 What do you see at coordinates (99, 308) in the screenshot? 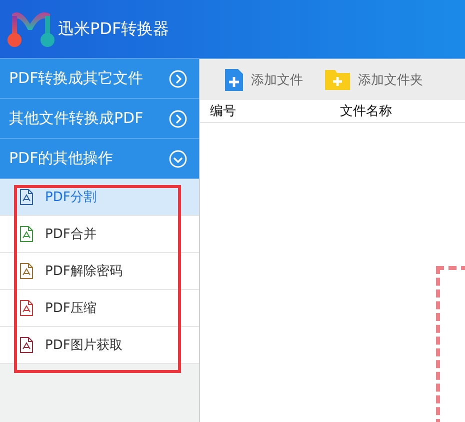
I see `menu-item: PDF压缩` at bounding box center [99, 308].